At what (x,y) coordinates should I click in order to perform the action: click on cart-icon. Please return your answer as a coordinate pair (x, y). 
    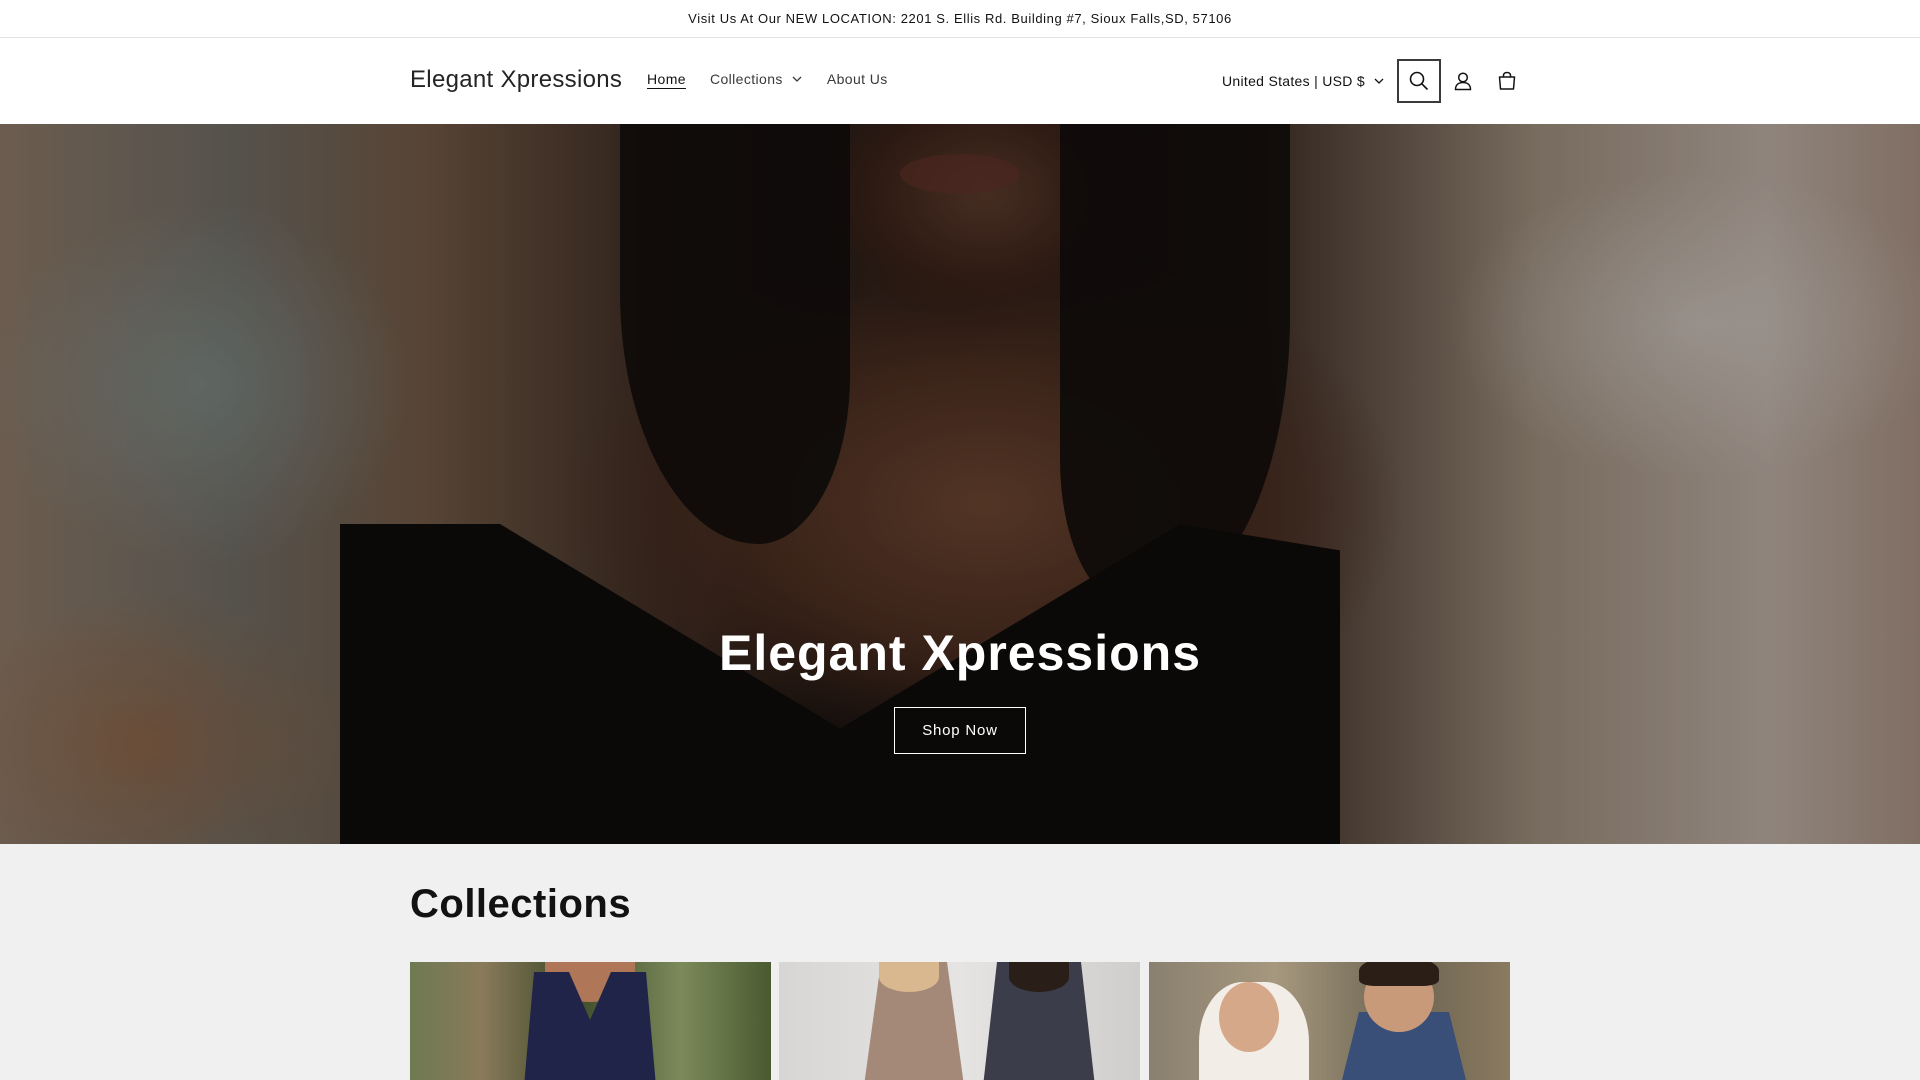
    Looking at the image, I should click on (1507, 80).